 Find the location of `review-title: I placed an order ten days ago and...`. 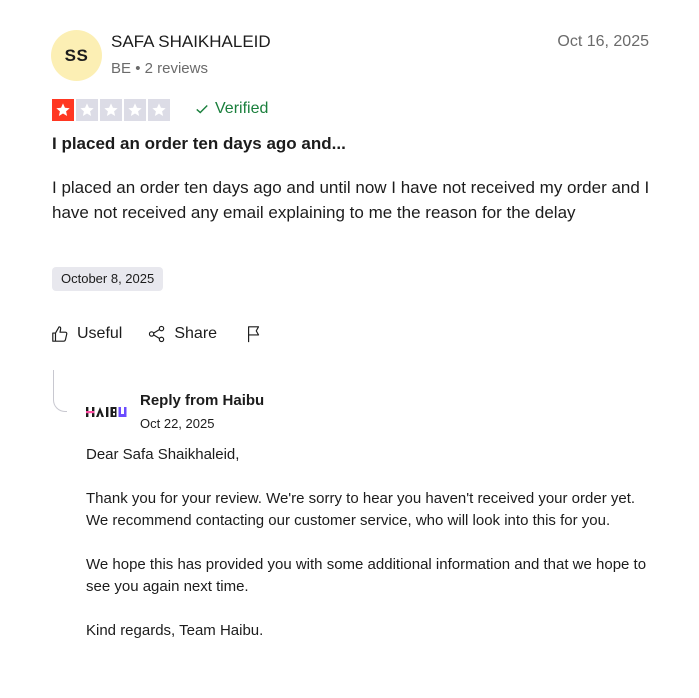

review-title: I placed an order ten days ago and... is located at coordinates (199, 144).